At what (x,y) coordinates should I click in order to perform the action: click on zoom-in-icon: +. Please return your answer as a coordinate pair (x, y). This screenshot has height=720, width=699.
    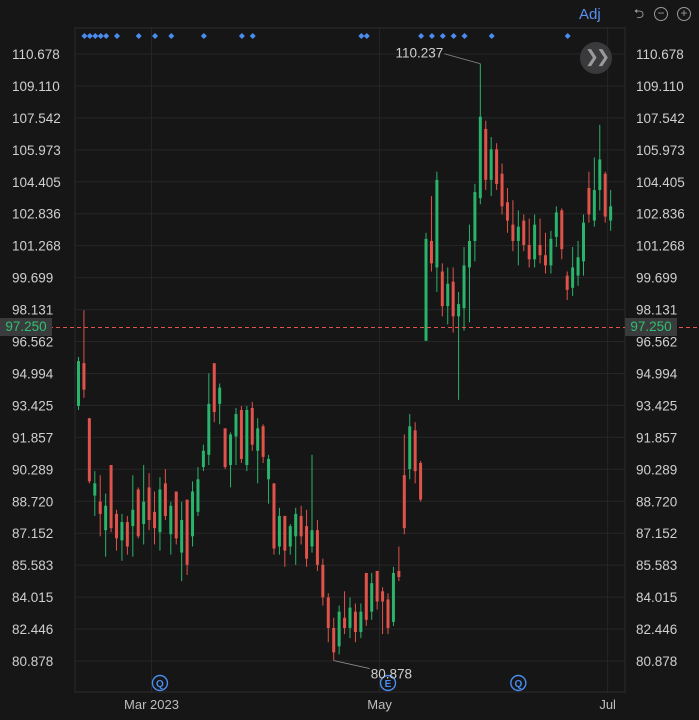
    Looking at the image, I should click on (684, 14).